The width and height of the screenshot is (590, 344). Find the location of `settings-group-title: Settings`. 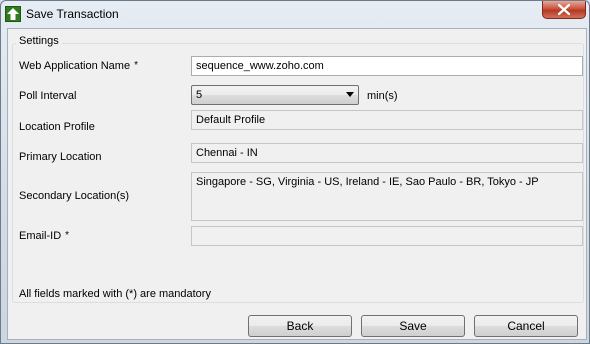

settings-group-title: Settings is located at coordinates (39, 41).